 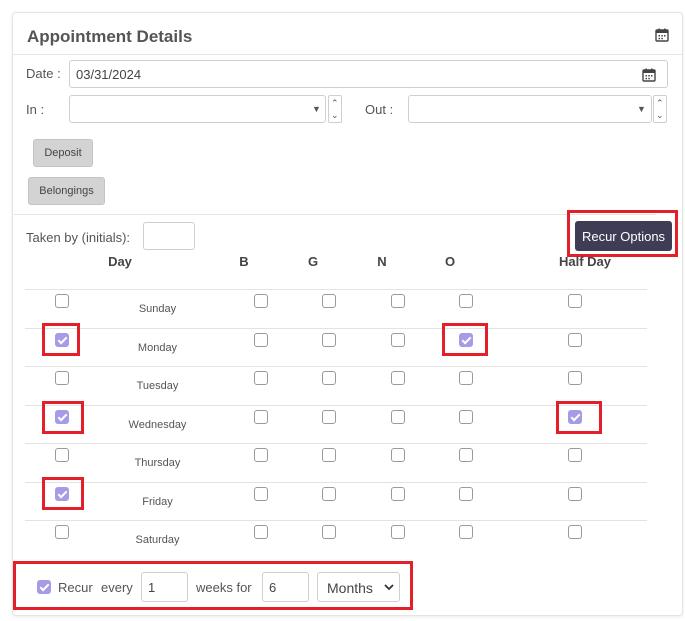 What do you see at coordinates (35, 109) in the screenshot?
I see `in-label: In :` at bounding box center [35, 109].